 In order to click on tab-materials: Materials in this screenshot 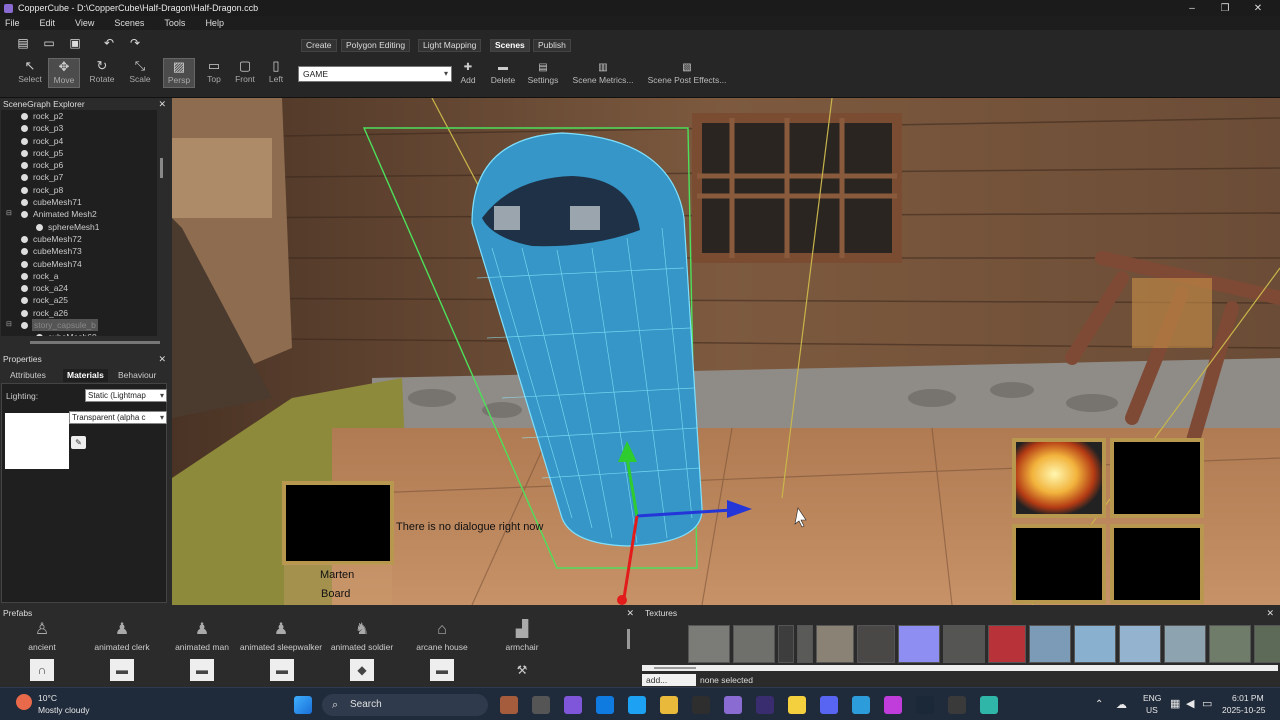, I will do `click(85, 375)`.